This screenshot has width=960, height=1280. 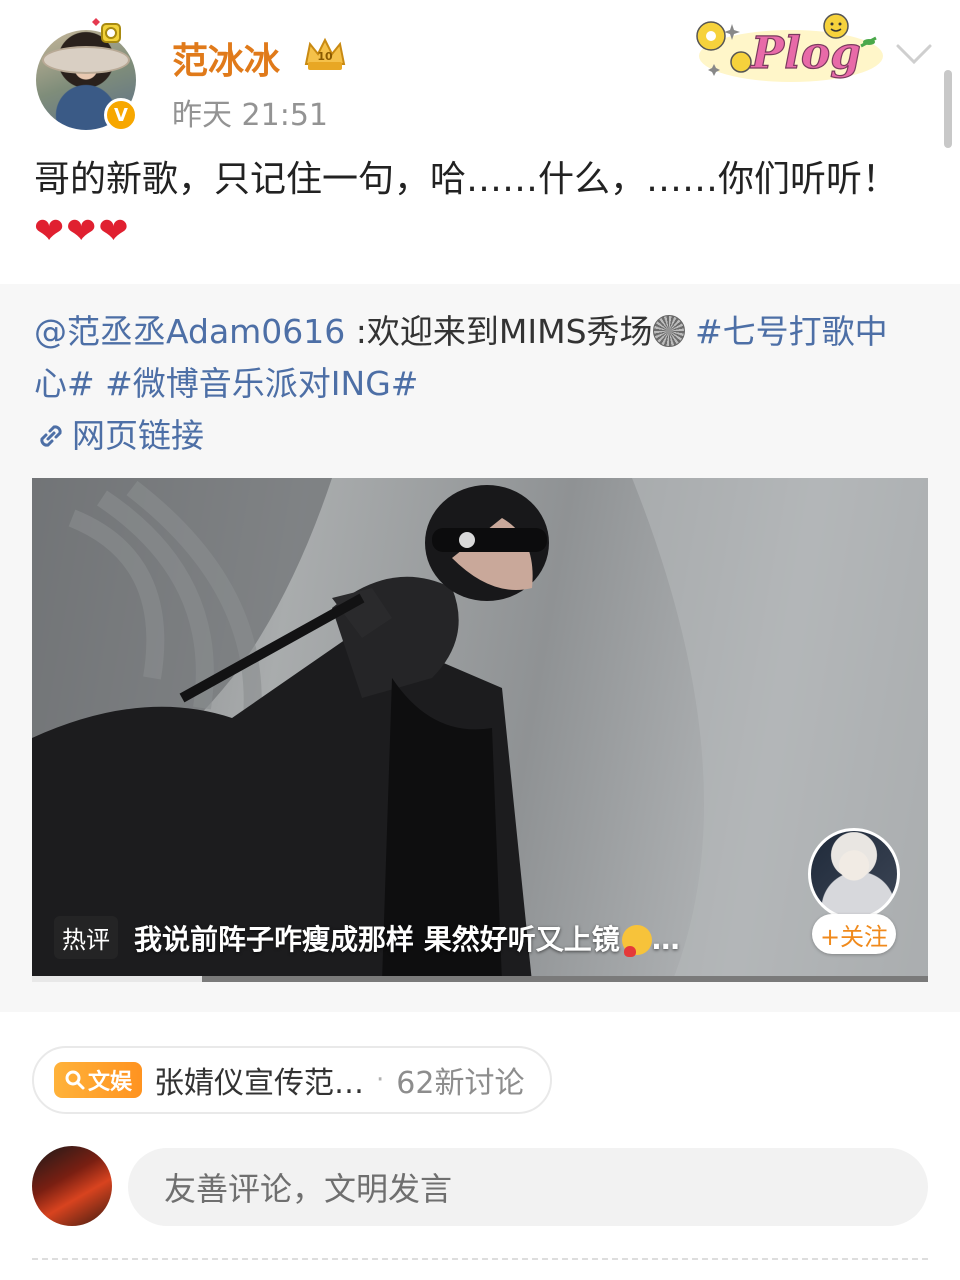 I want to click on link-icon, so click(x=51, y=436).